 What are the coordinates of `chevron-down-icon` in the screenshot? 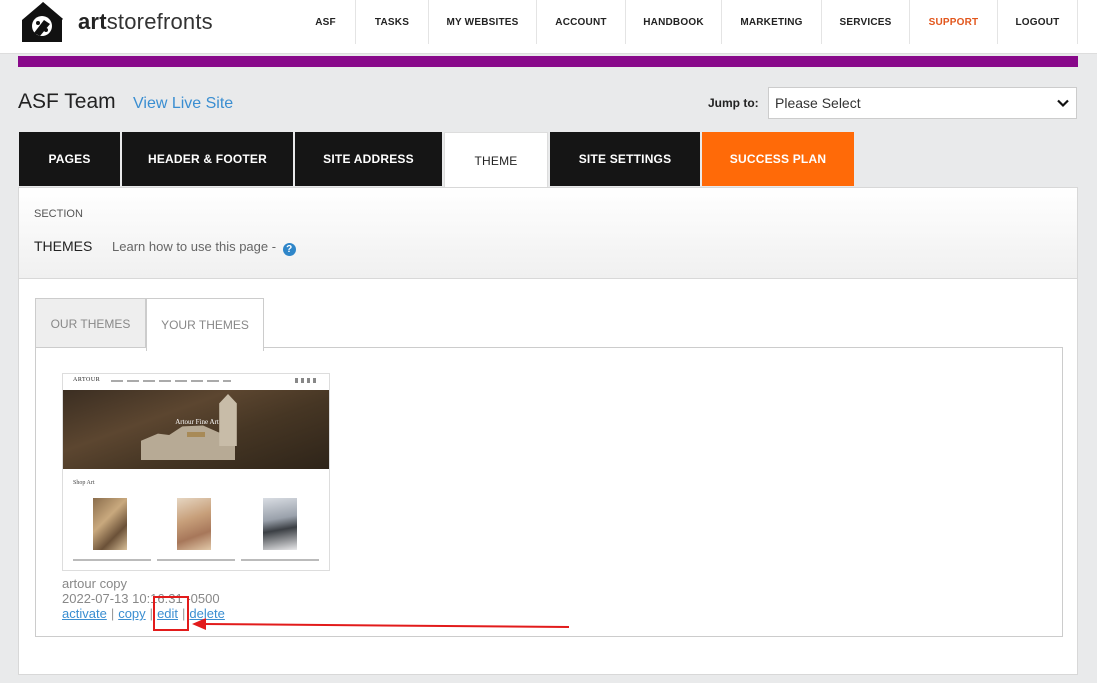 It's located at (1063, 103).